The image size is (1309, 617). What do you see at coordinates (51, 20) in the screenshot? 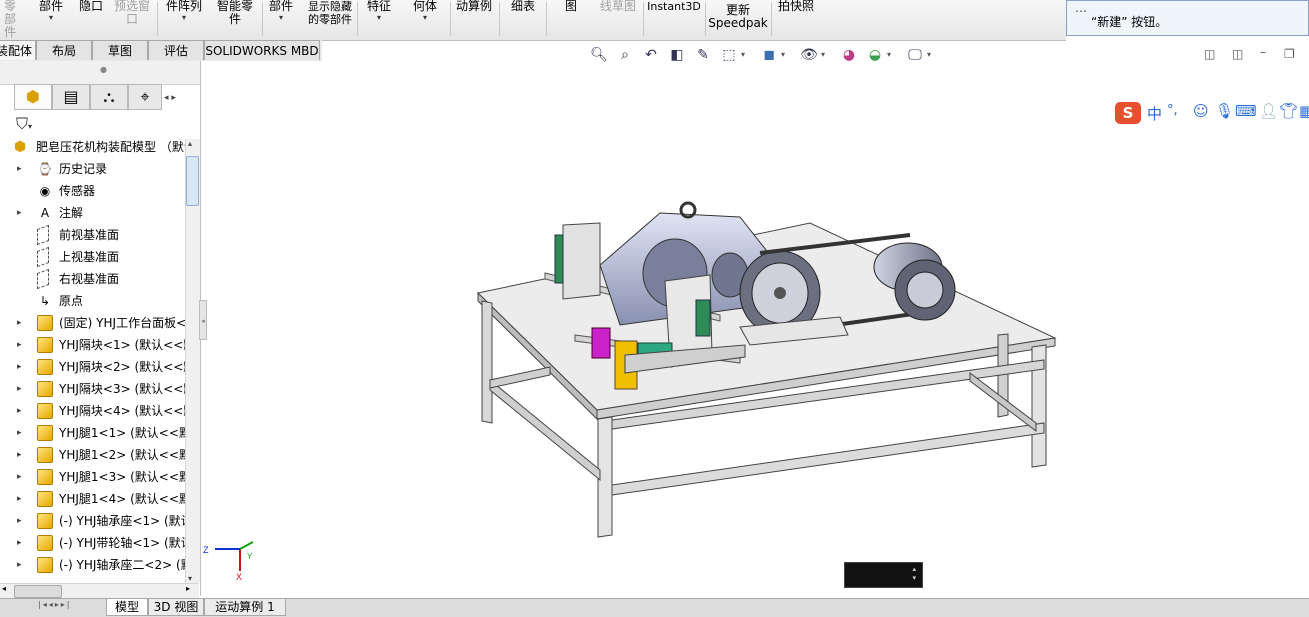
I see `ribbon-item-1: 部件 ▾` at bounding box center [51, 20].